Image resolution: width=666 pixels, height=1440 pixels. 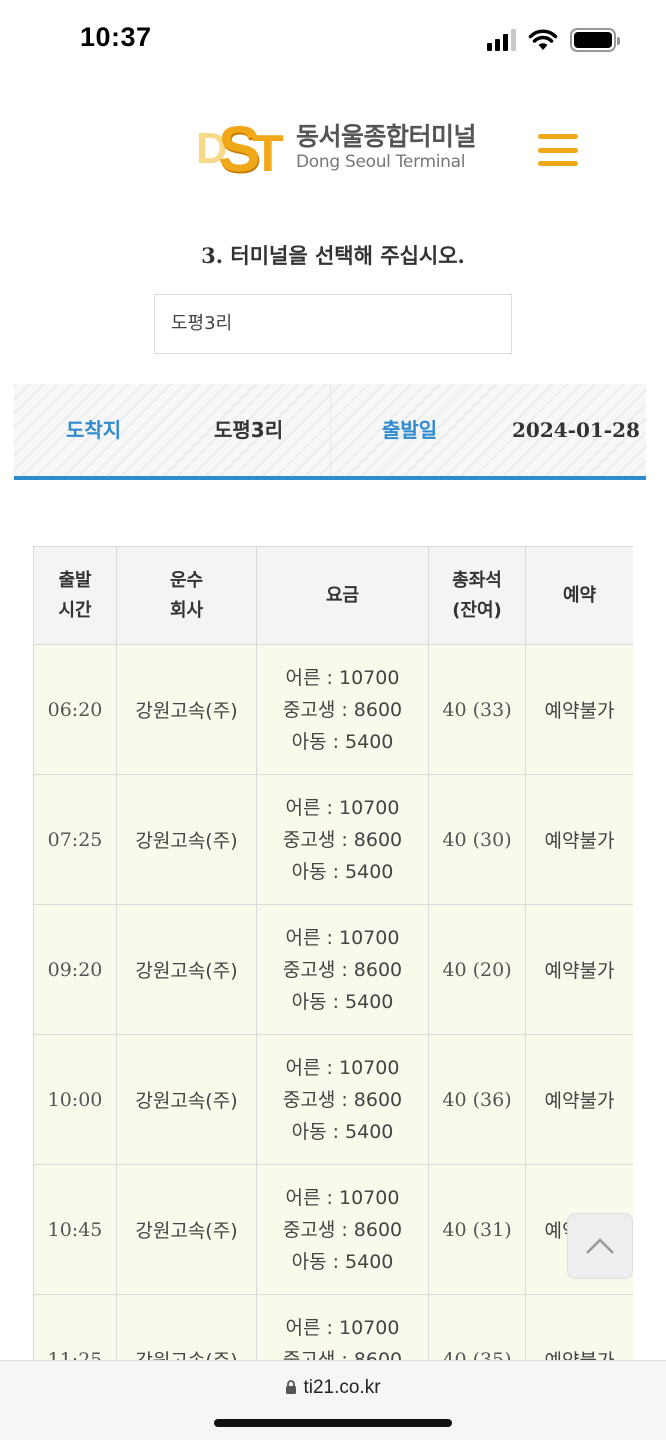 I want to click on departure-time: 09:20, so click(x=75, y=969).